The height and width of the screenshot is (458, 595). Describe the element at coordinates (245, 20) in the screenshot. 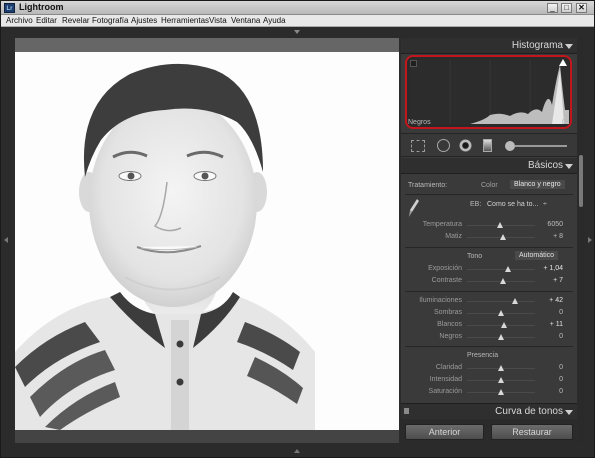

I see `menu-ventana: Ventana` at that location.